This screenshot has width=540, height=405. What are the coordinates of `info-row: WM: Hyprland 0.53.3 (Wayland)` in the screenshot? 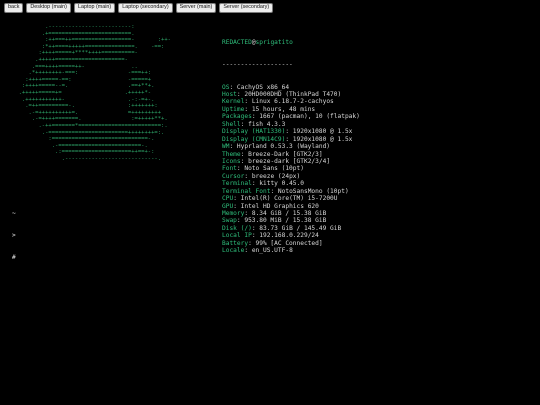 It's located at (291, 146).